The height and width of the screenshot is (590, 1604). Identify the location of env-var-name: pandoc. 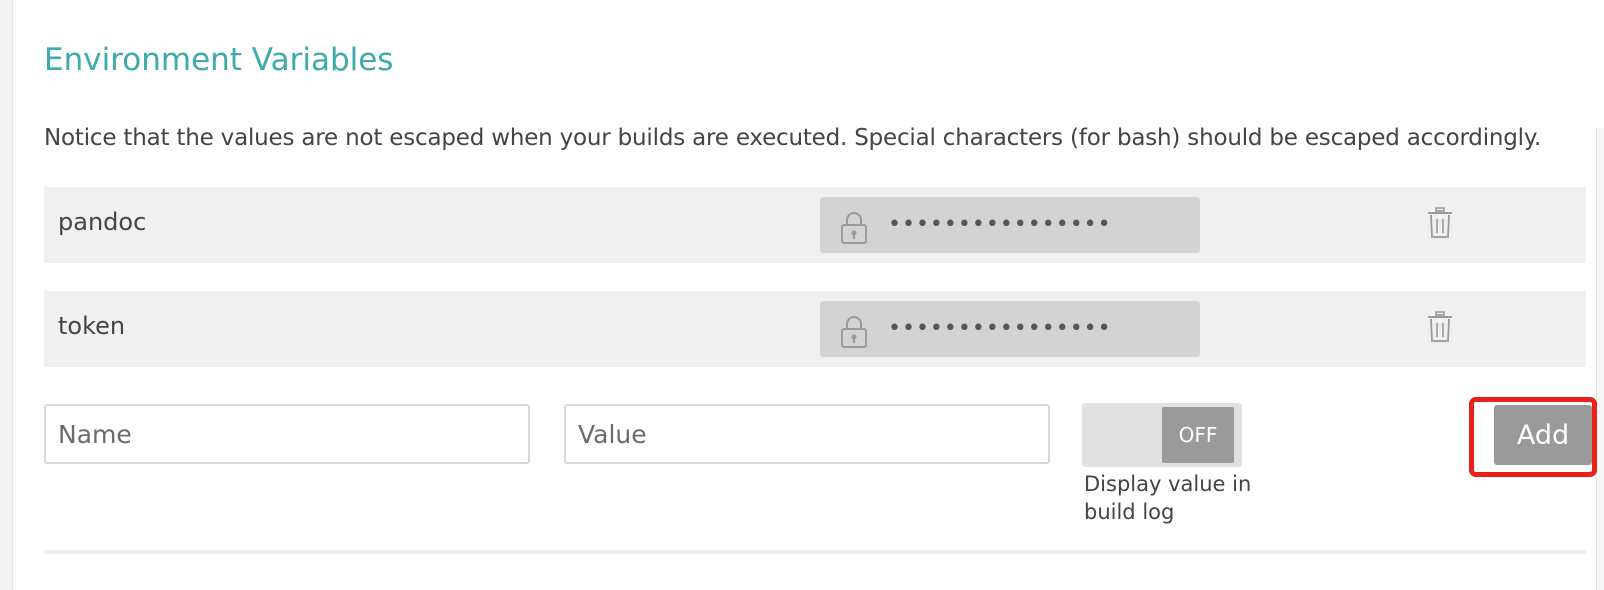
(102, 222).